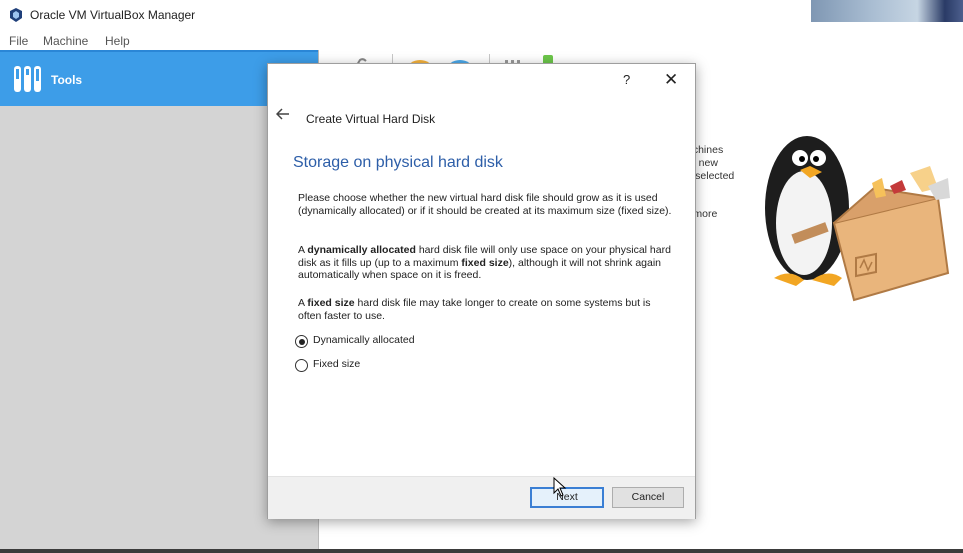 This screenshot has height=553, width=963. What do you see at coordinates (887, 11) in the screenshot?
I see `desktop-background-fragment` at bounding box center [887, 11].